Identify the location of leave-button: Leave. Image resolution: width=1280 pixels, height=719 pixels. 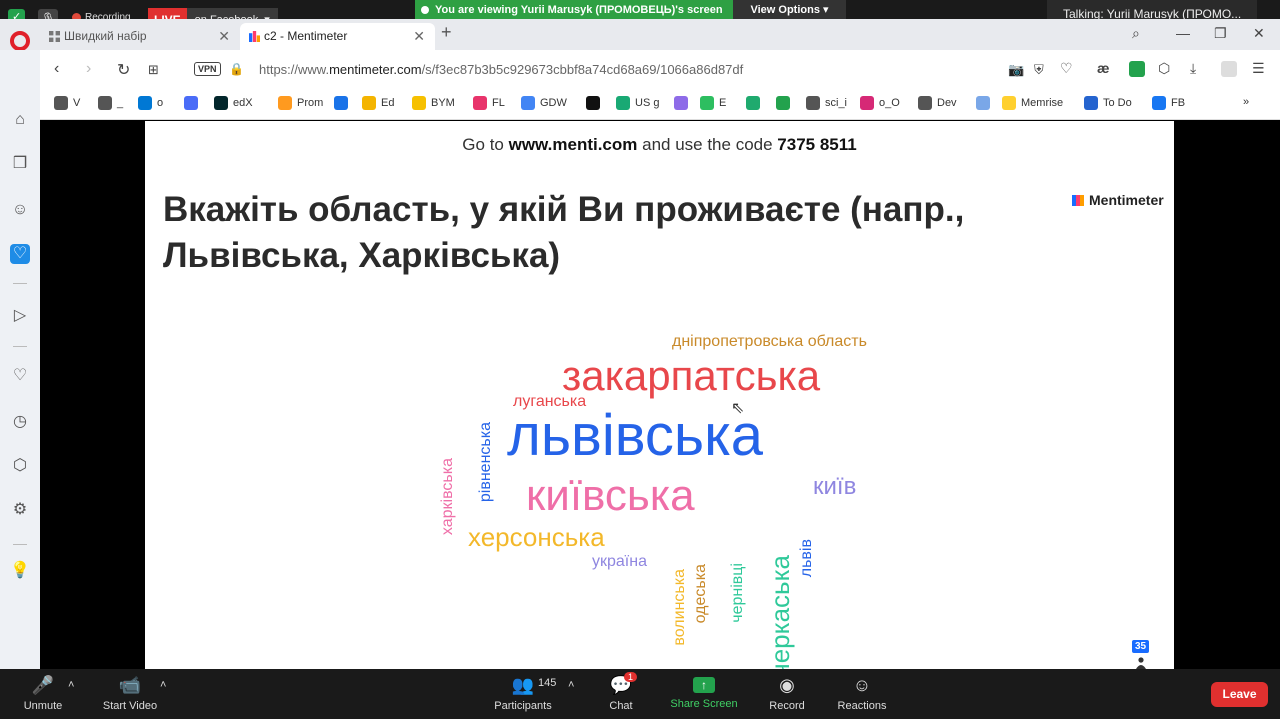
(1239, 694).